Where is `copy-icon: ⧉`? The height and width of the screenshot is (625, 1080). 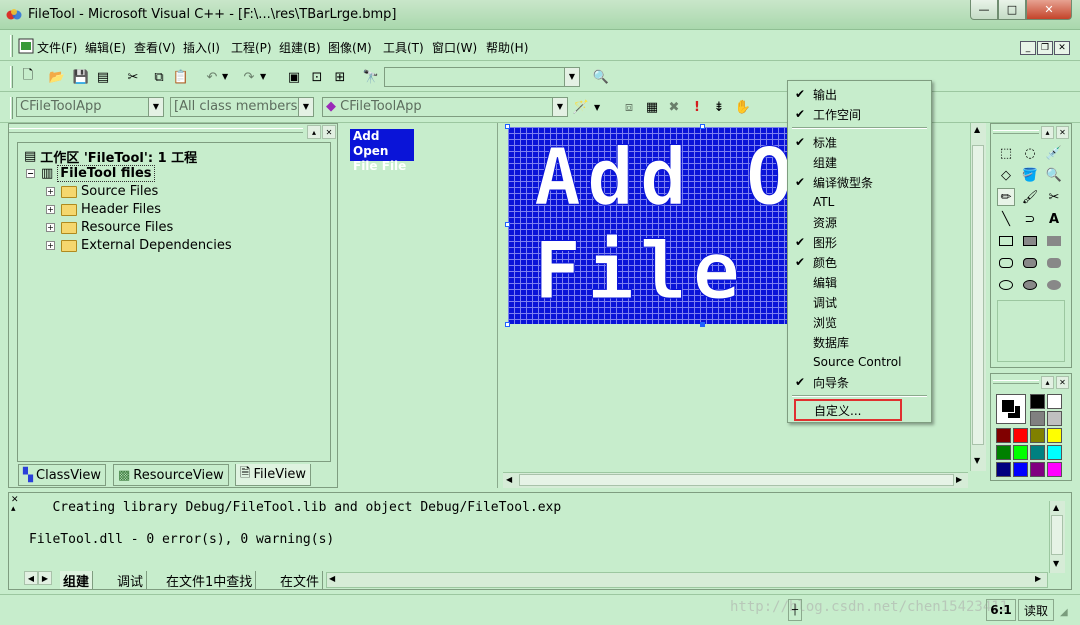
copy-icon: ⧉ is located at coordinates (159, 77).